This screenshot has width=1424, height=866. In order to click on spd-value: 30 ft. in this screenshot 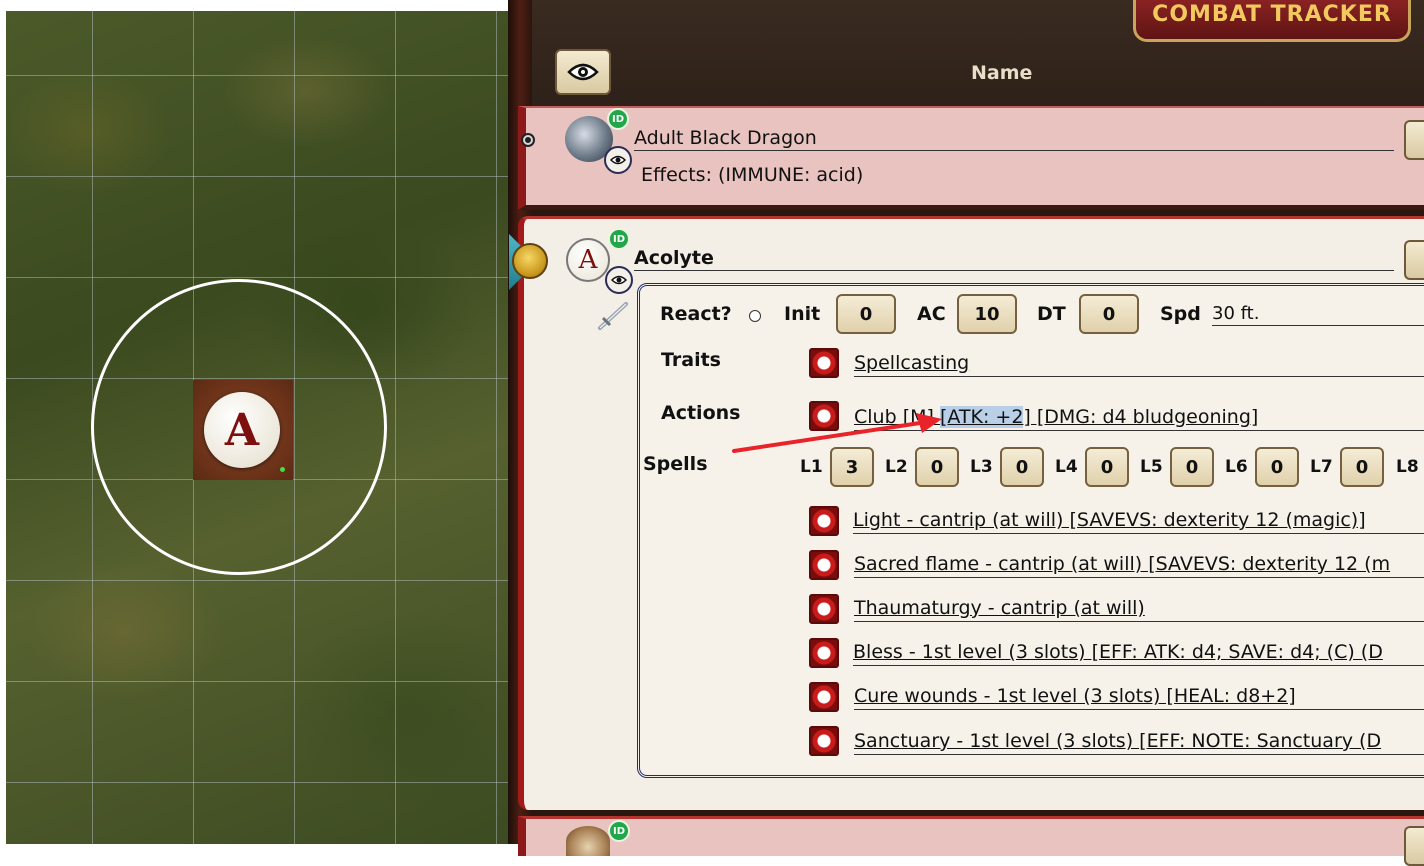, I will do `click(1235, 313)`.